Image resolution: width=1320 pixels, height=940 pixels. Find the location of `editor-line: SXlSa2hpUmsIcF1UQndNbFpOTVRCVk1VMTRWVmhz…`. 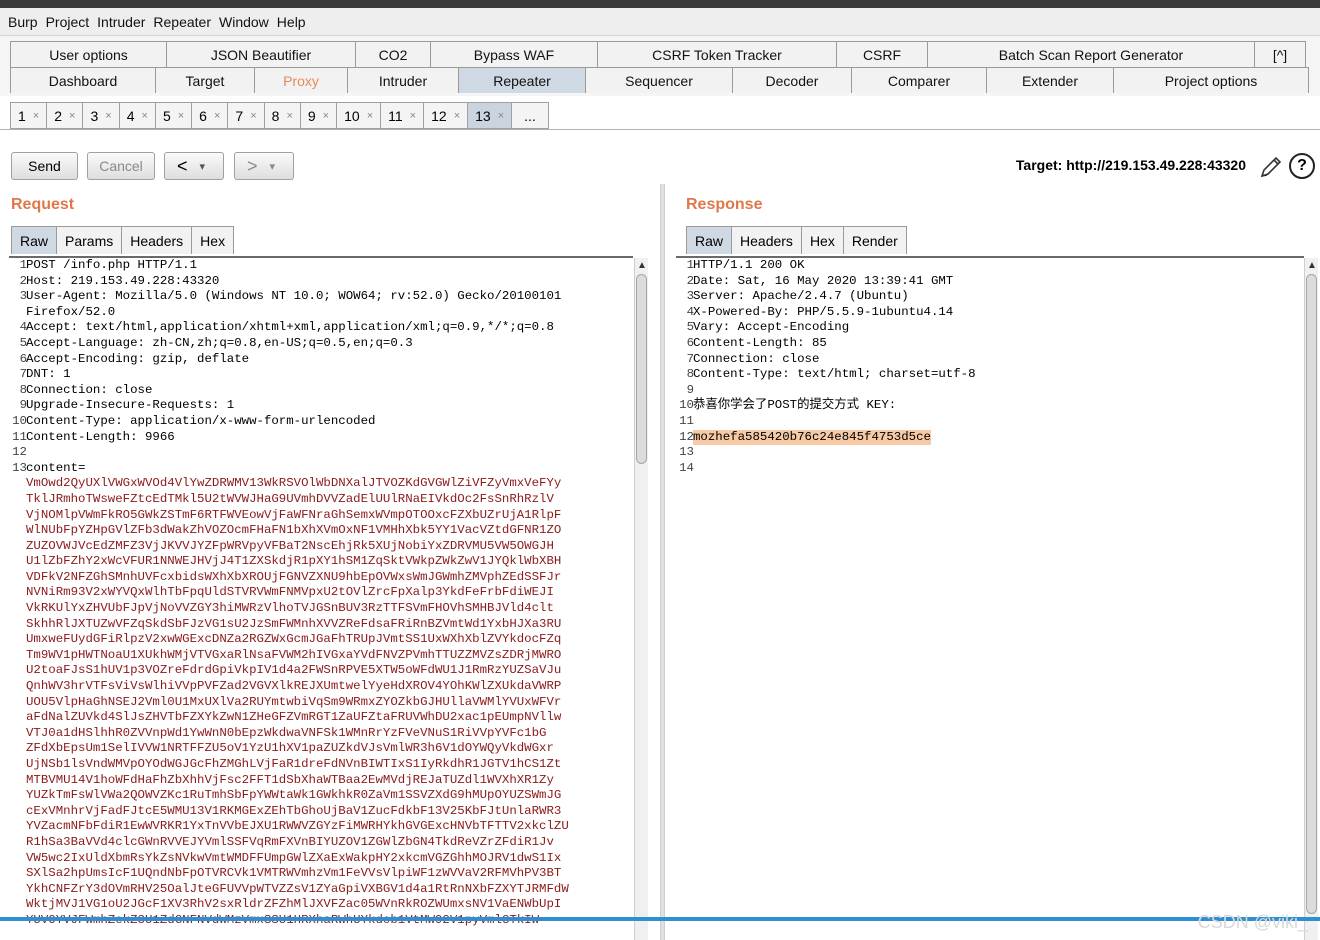

editor-line: SXlSa2hpUmsIcF1UQndNbFpOTVRCVk1VMTRWVmhz… is located at coordinates (321, 874).